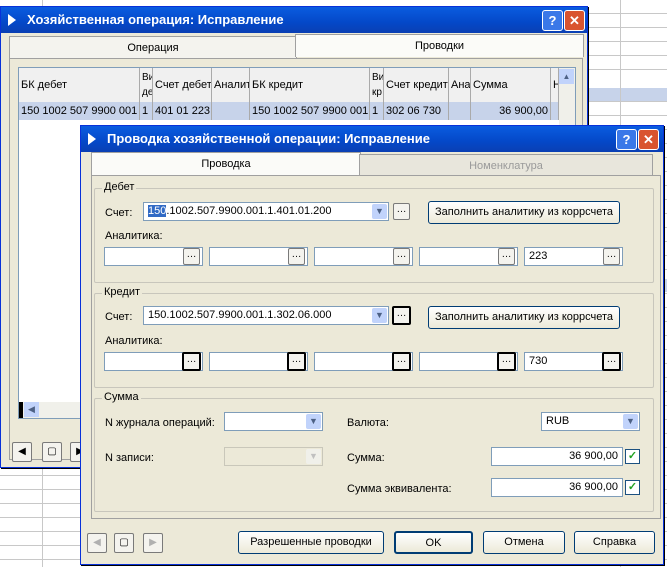 This screenshot has width=667, height=567. What do you see at coordinates (506, 165) in the screenshot?
I see `tab-nomenclature: Номенклатура` at bounding box center [506, 165].